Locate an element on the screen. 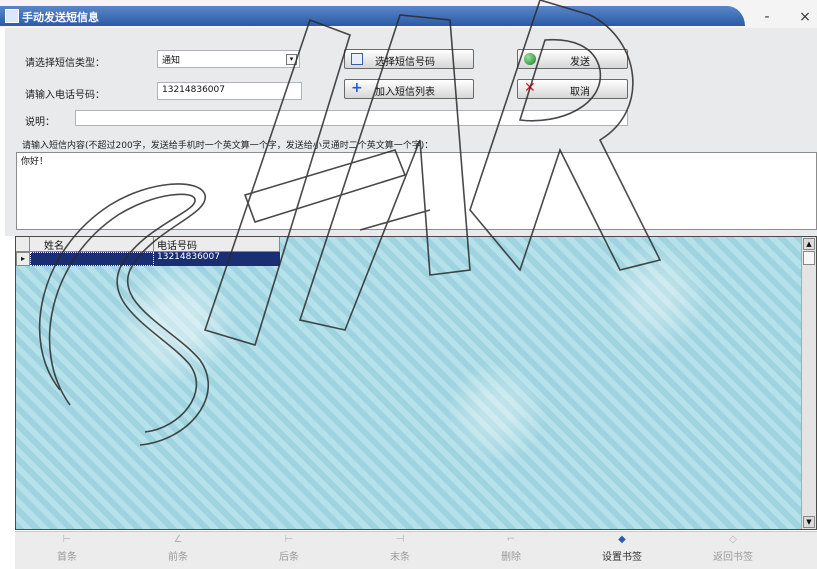 The width and height of the screenshot is (817, 569). grid-corner is located at coordinates (23, 244).